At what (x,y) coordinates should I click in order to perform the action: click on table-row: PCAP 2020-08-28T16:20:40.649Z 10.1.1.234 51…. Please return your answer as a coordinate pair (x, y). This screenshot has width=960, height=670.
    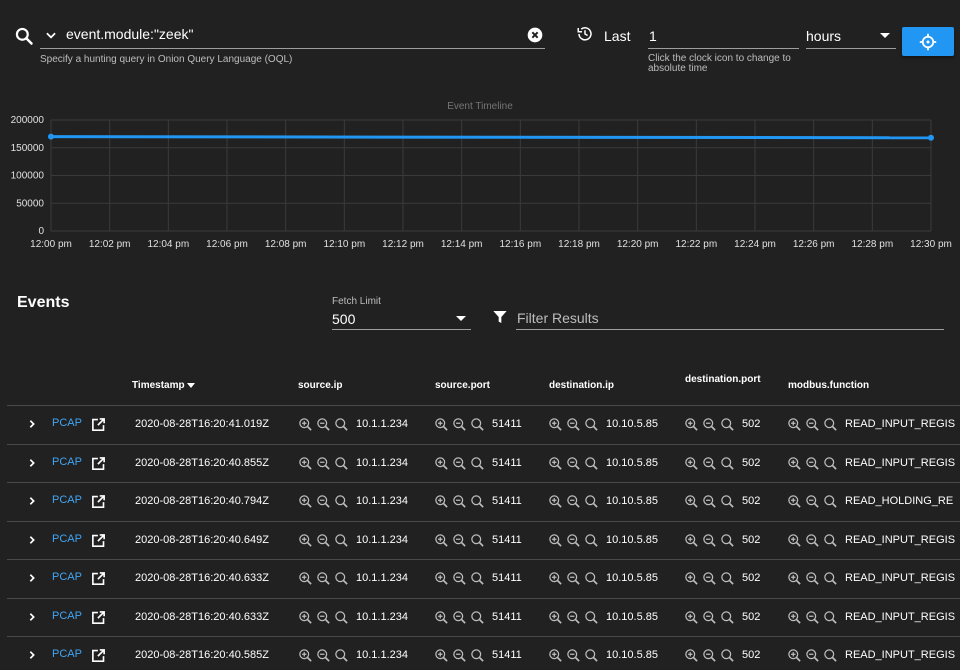
    Looking at the image, I should click on (483, 540).